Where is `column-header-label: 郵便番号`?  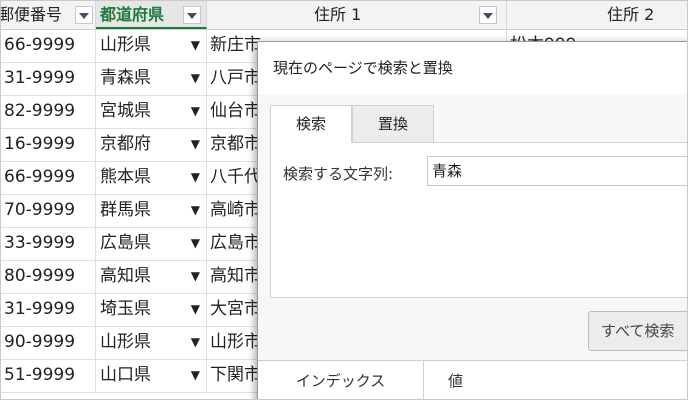
column-header-label: 郵便番号 is located at coordinates (32, 14).